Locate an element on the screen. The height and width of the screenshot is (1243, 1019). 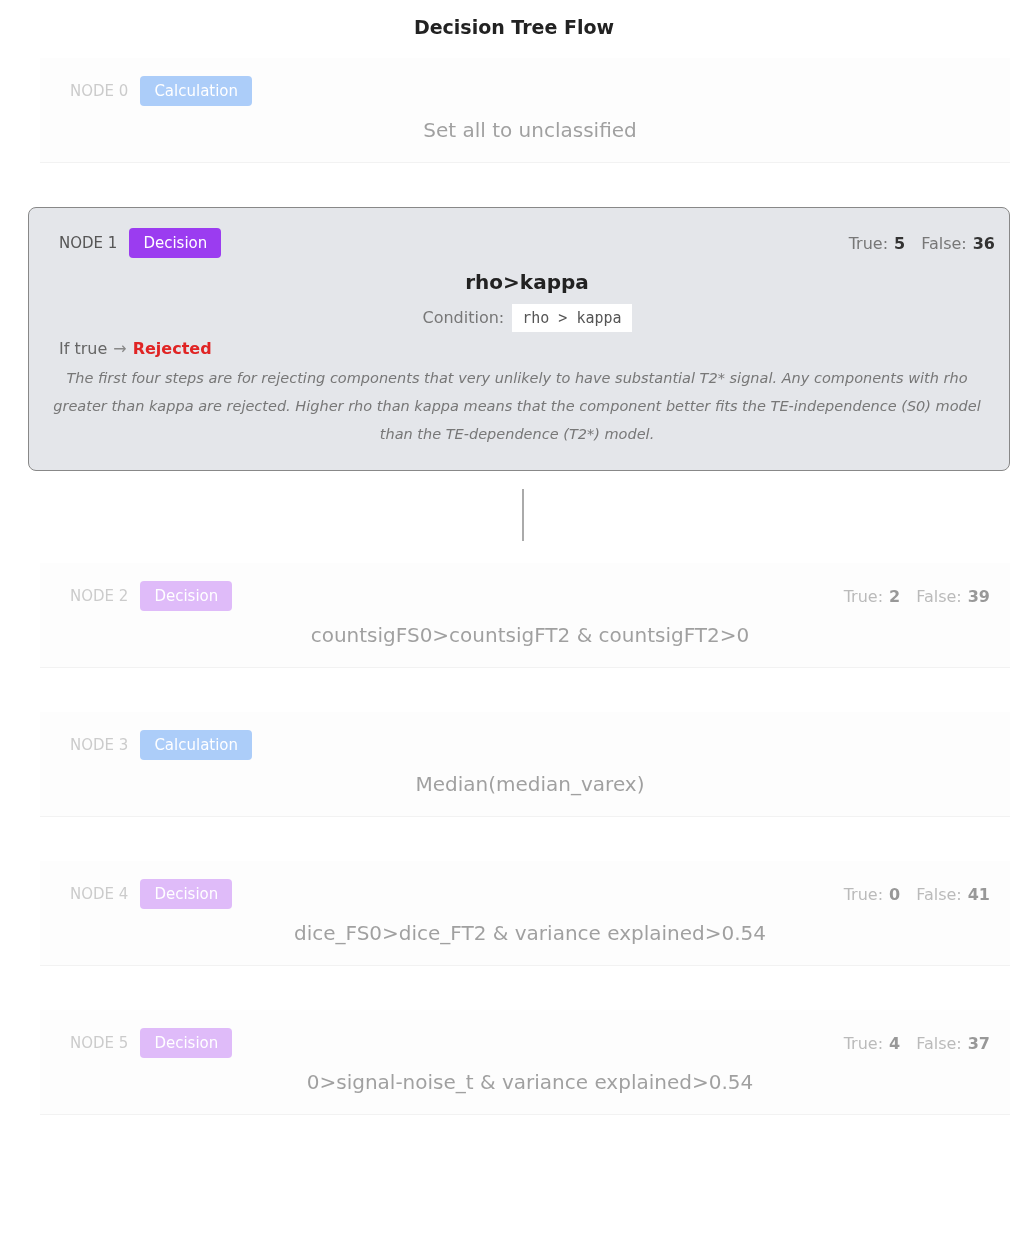
false-count: 39 is located at coordinates (978, 596).